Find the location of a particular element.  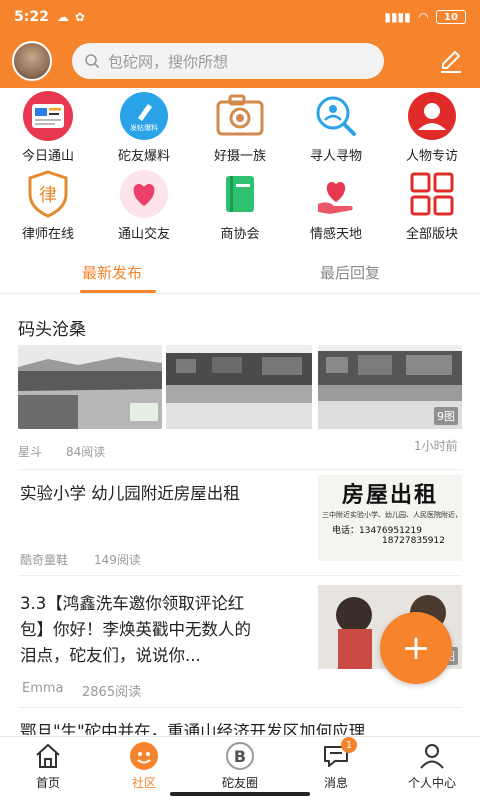

wifi-icon: ◠ is located at coordinates (423, 17).